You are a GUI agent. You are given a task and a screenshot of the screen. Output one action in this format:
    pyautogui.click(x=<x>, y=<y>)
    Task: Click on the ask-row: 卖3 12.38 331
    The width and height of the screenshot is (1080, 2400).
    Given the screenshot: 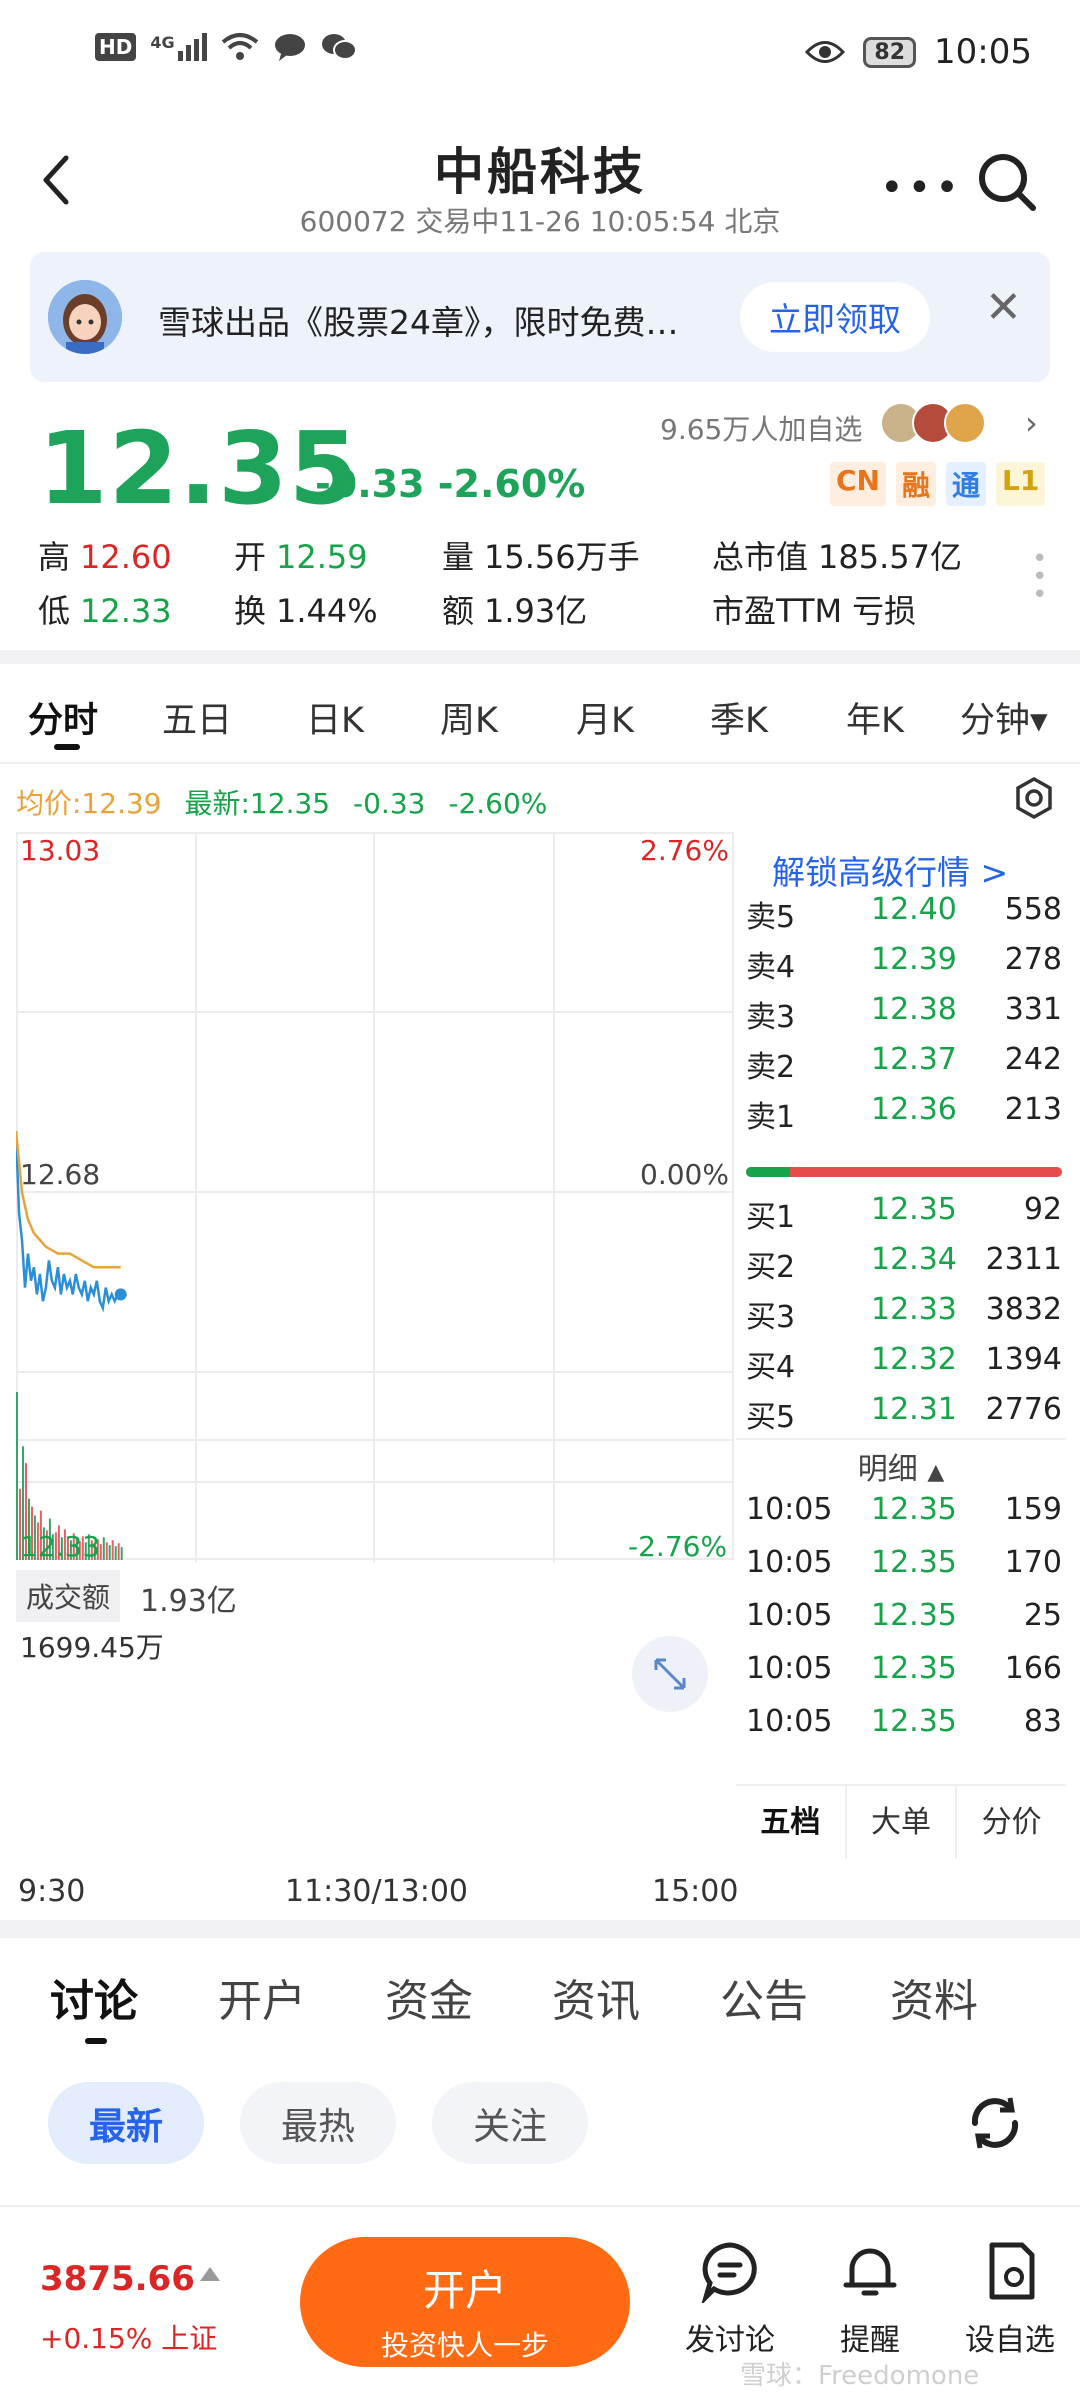 What is the action you would take?
    pyautogui.click(x=904, y=1017)
    